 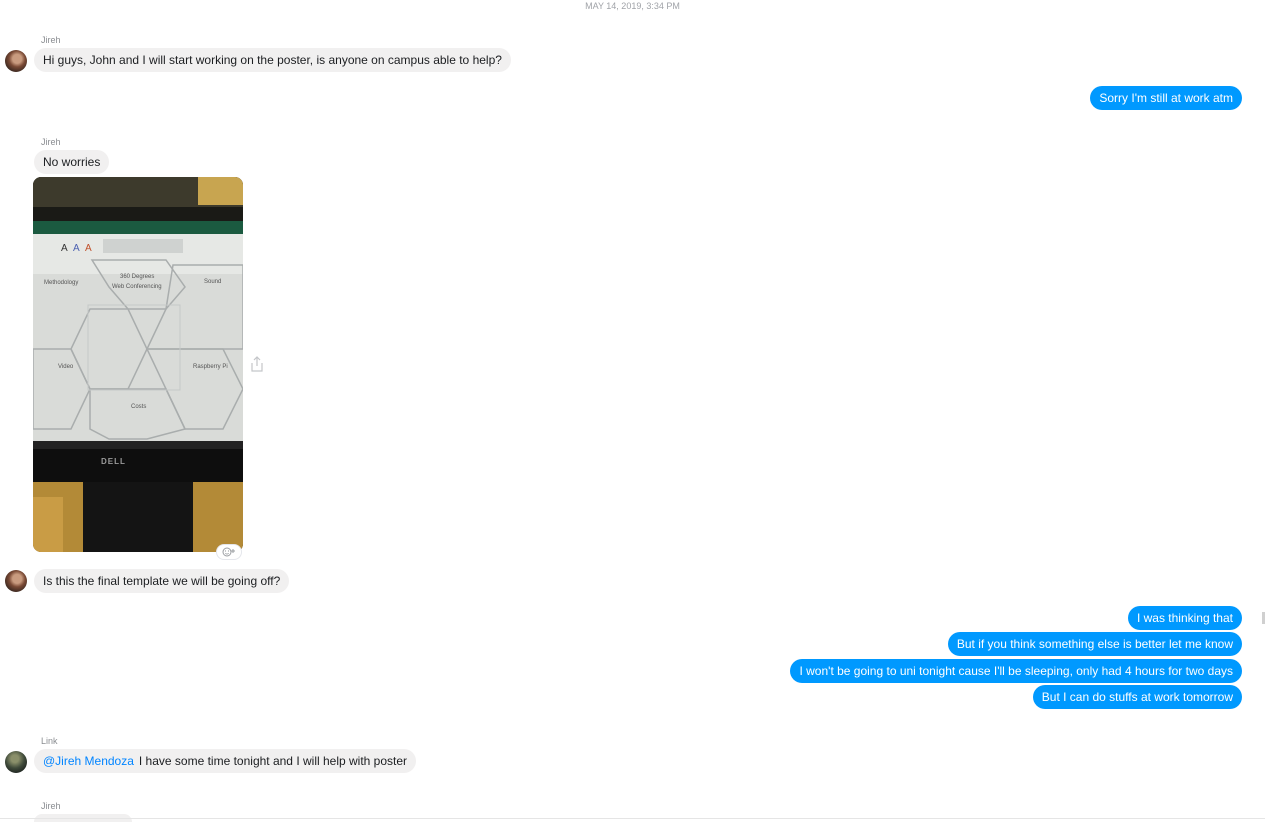 I want to click on monitor-logo: DELL, so click(x=113, y=461).